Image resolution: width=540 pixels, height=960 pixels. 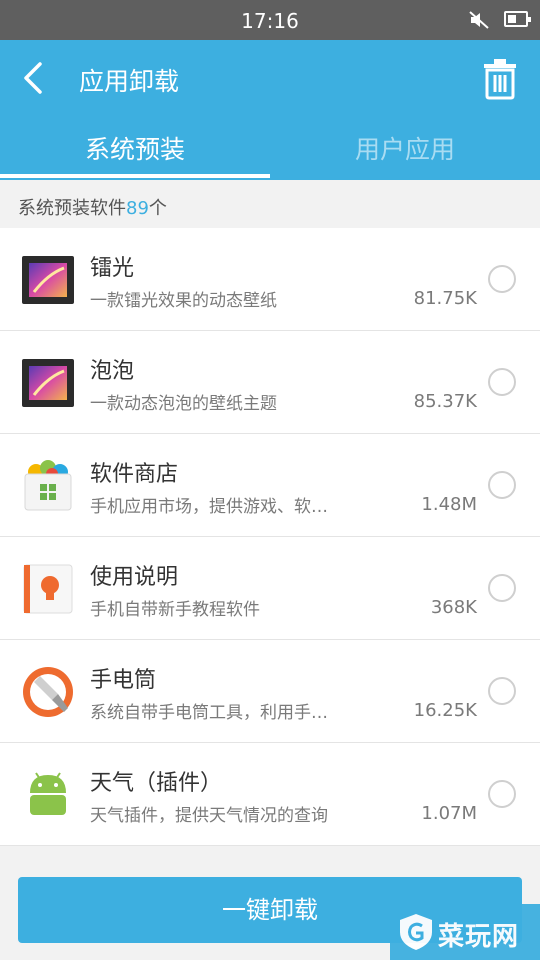 I want to click on app-description: 一款镭光效果的动态壁纸, so click(x=183, y=301).